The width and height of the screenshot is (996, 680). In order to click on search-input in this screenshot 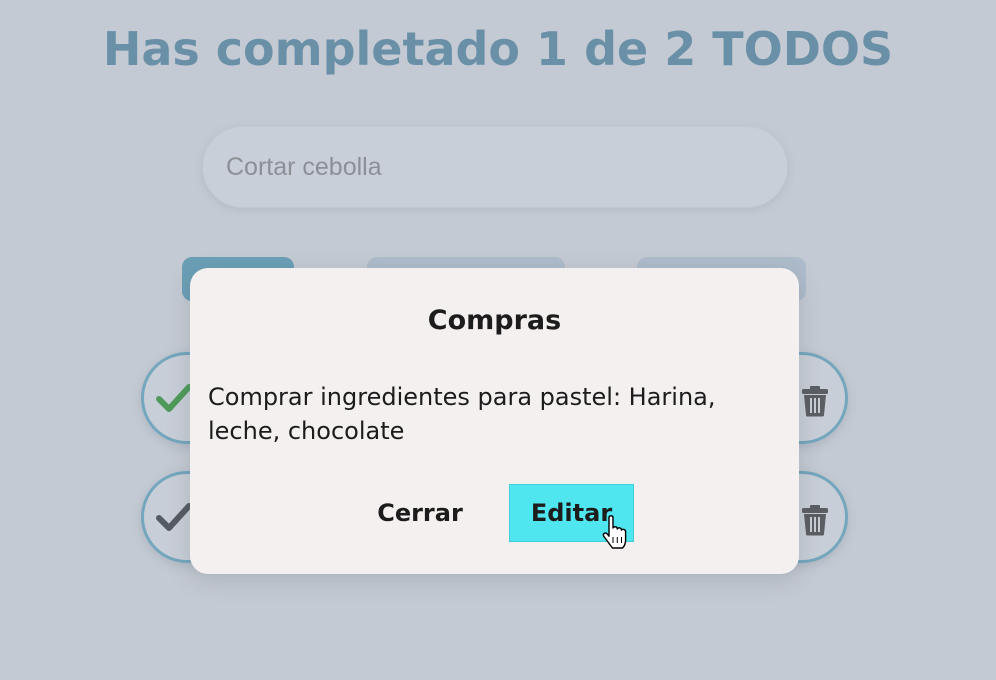, I will do `click(495, 167)`.